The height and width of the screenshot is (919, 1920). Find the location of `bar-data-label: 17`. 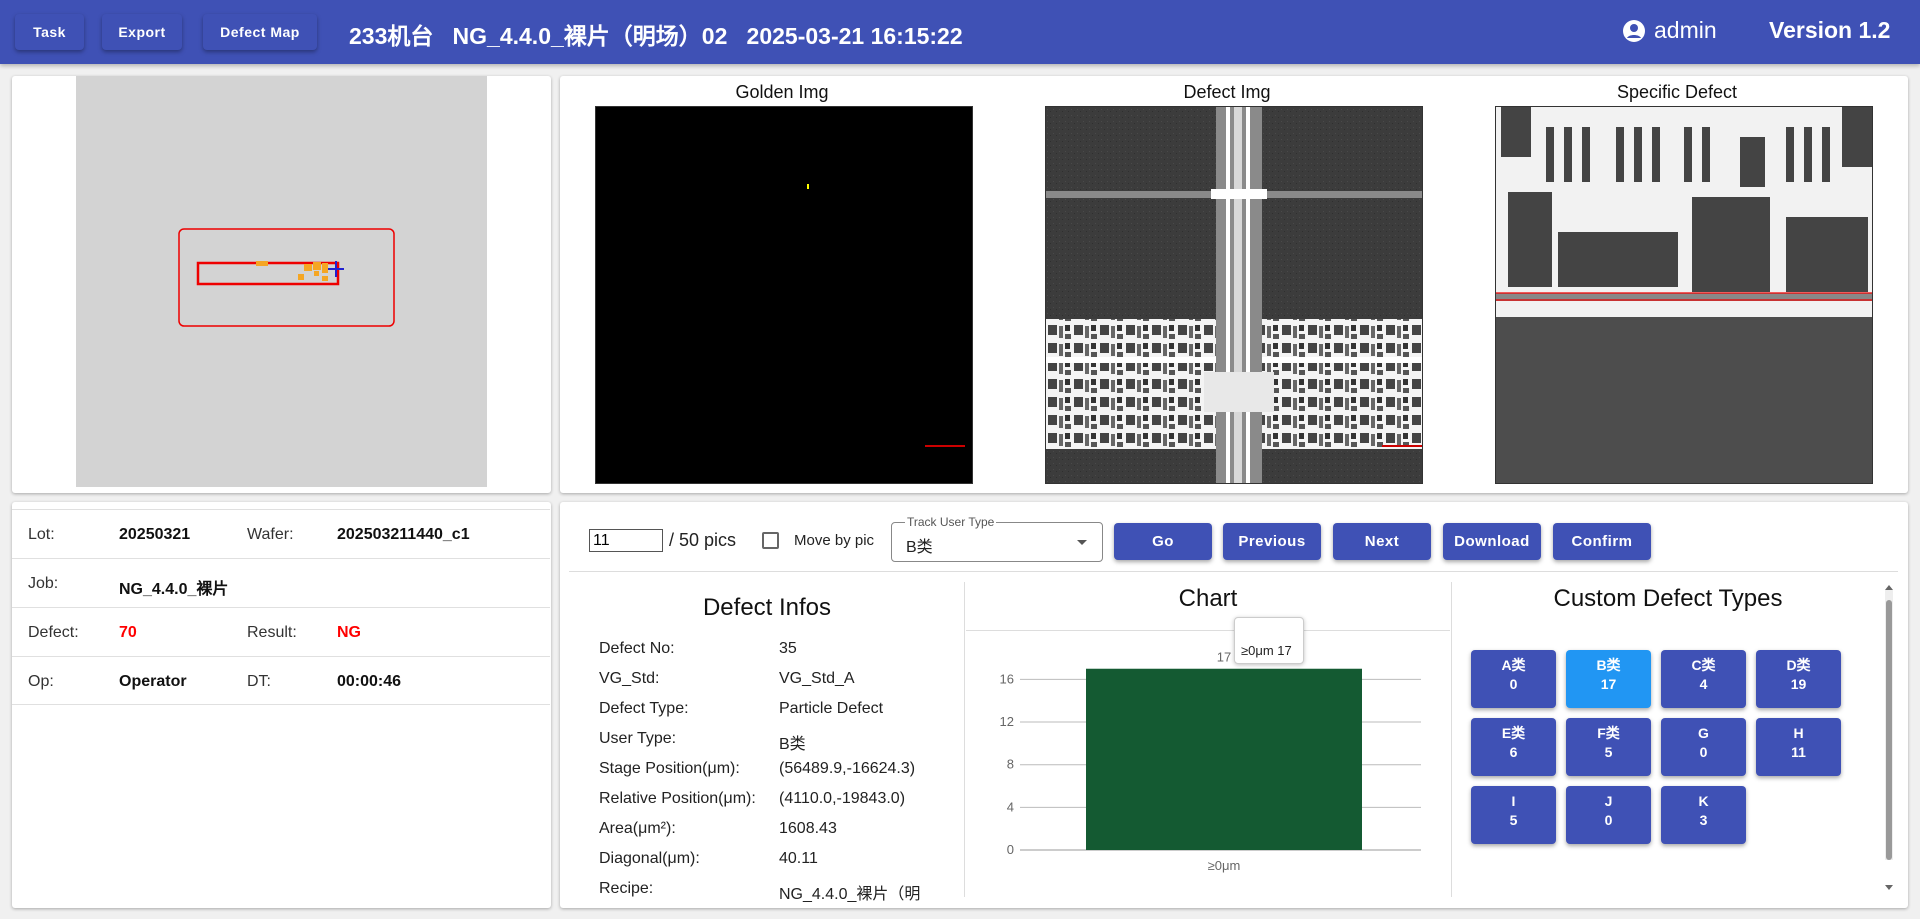

bar-data-label: 17 is located at coordinates (1224, 657).